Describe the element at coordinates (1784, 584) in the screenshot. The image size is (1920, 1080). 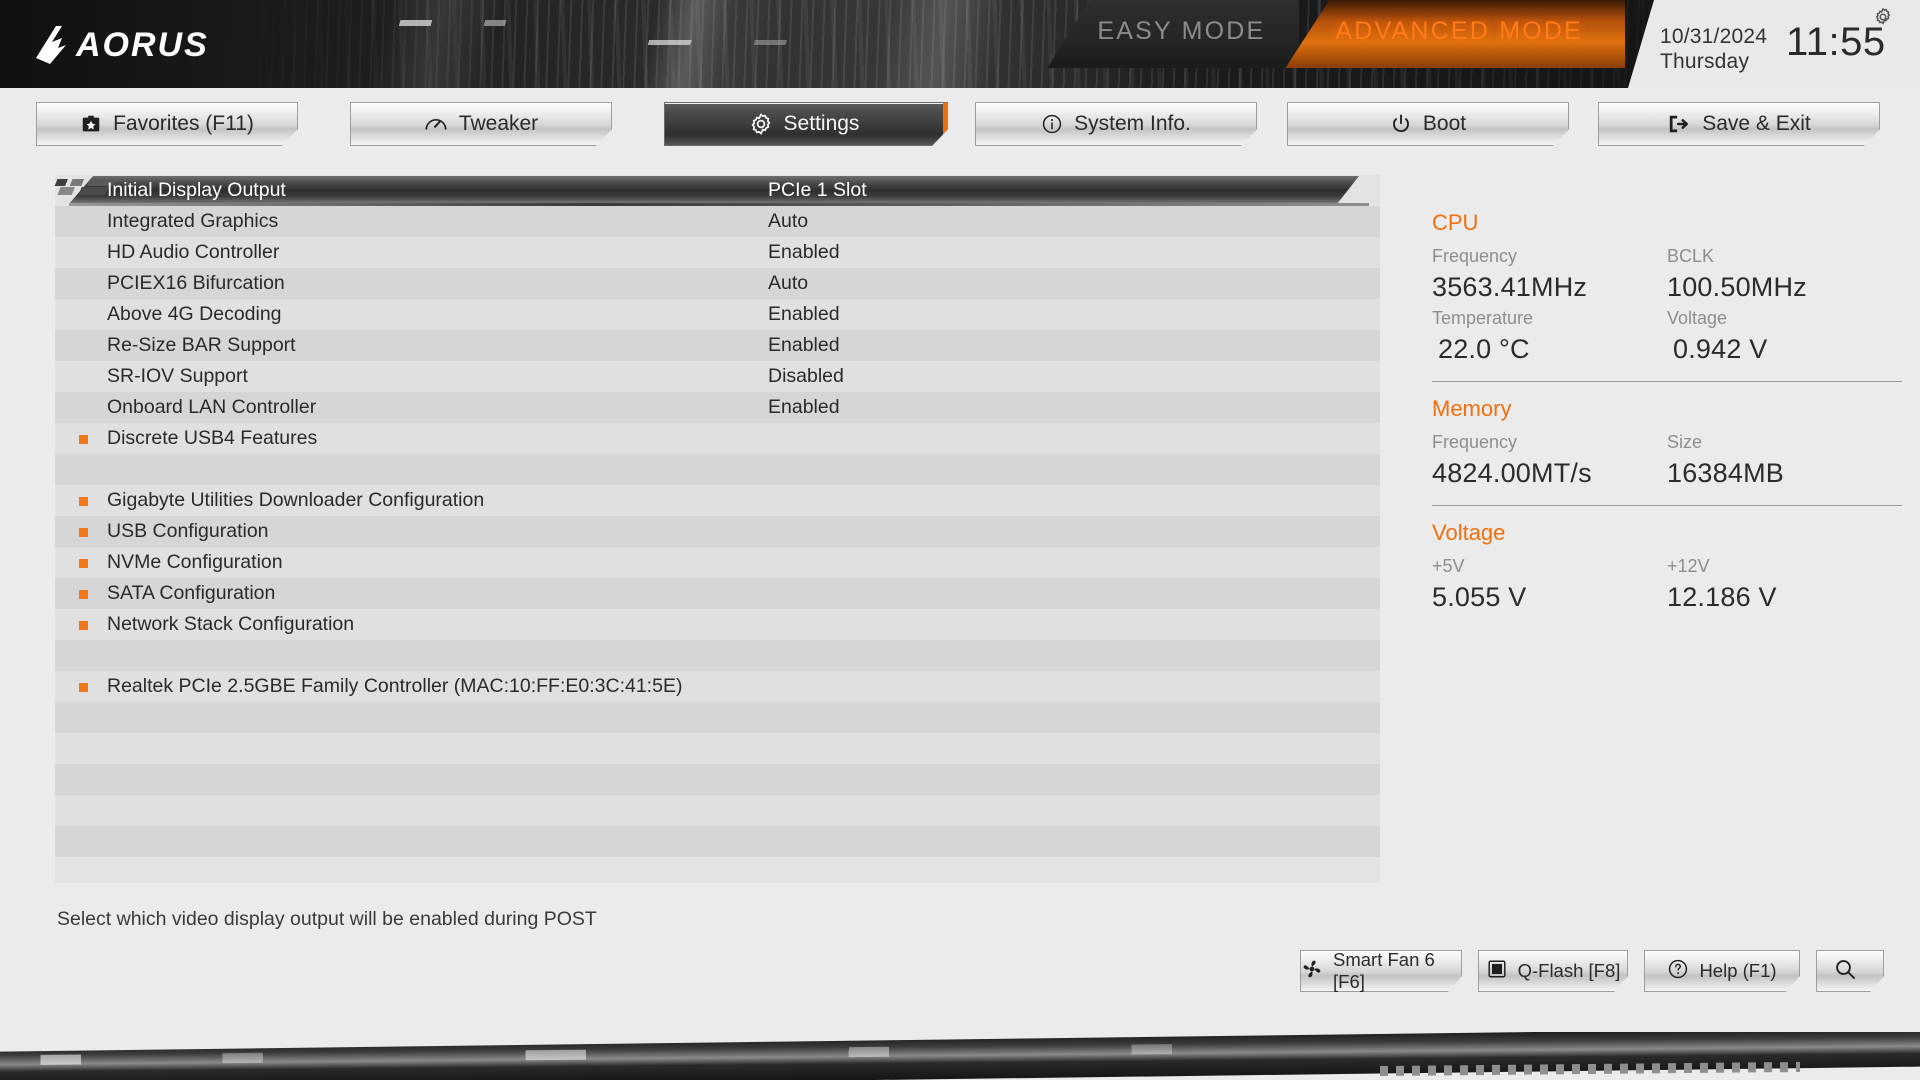
I see `voltage-12v-block: +12V 12.186 V` at that location.